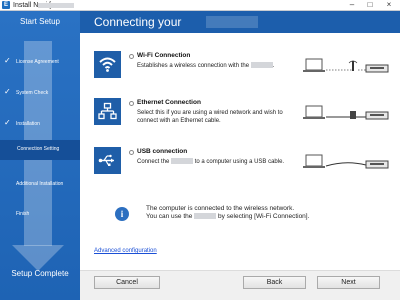  What do you see at coordinates (352, 5) in the screenshot?
I see `minimize-button: –` at bounding box center [352, 5].